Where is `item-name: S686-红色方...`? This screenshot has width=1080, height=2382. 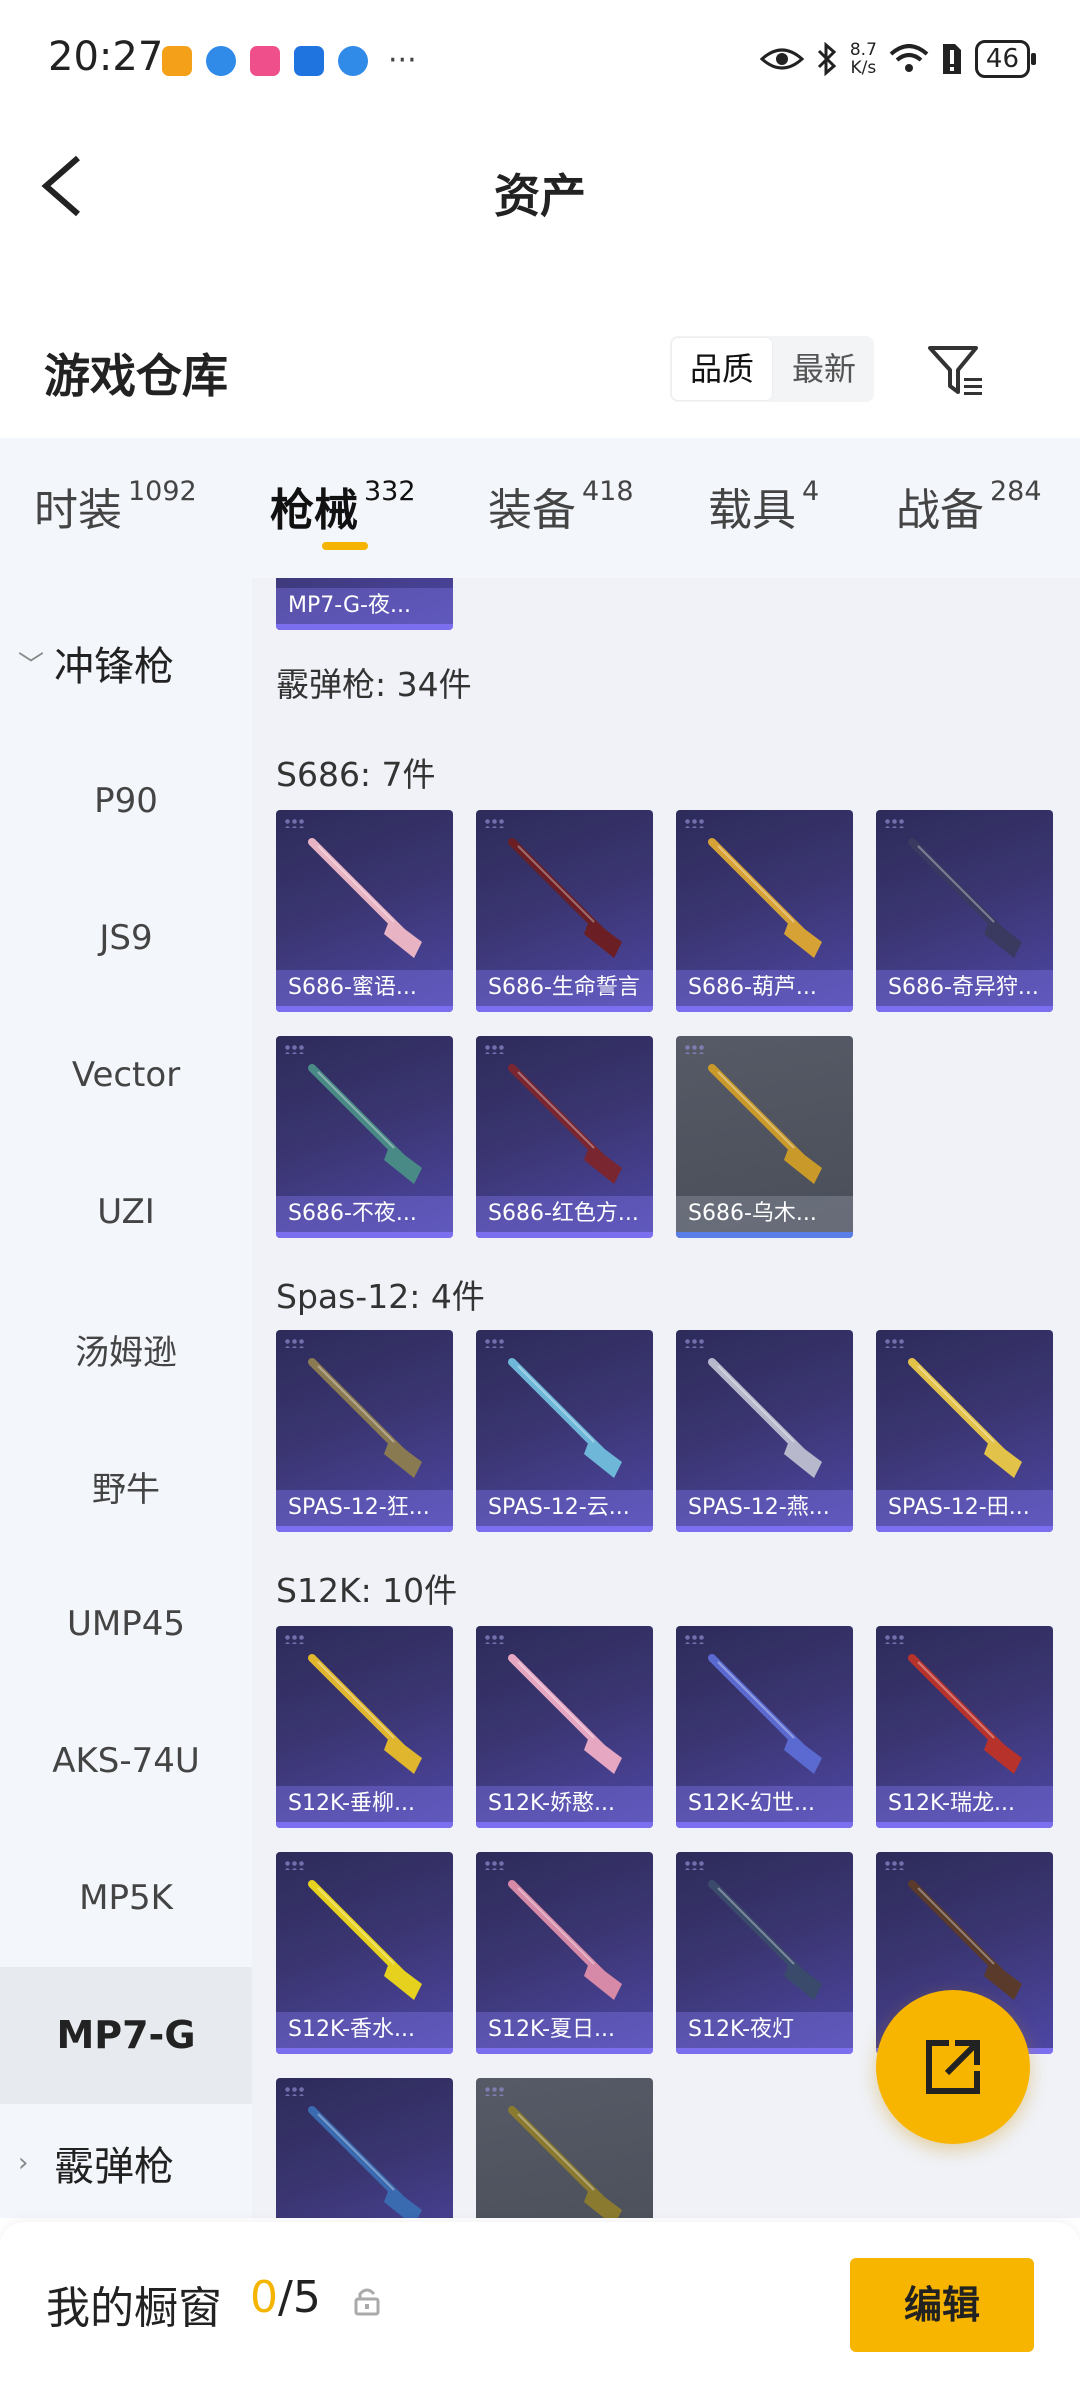 item-name: S686-红色方... is located at coordinates (564, 1214).